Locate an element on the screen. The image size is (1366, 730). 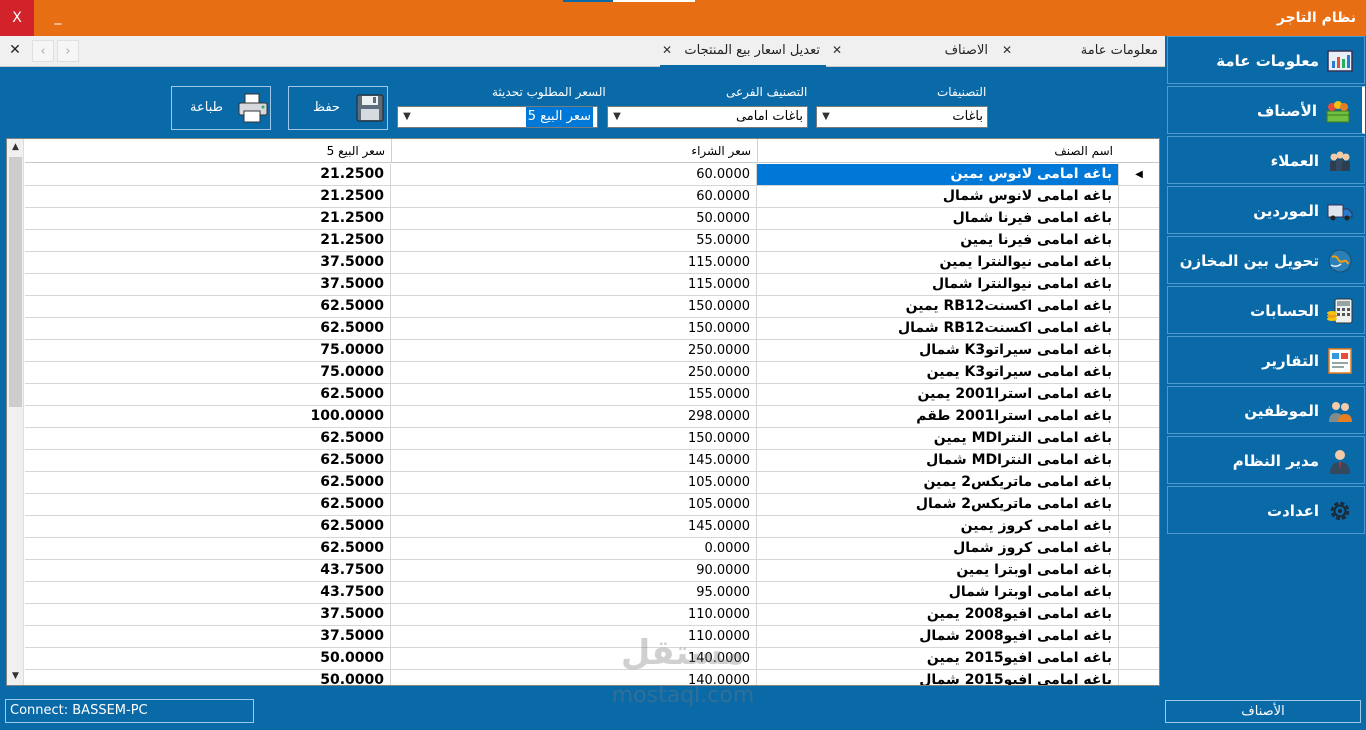
cell-item-name: باغه امامى نيوالنترا شمال is located at coordinates (938, 284).